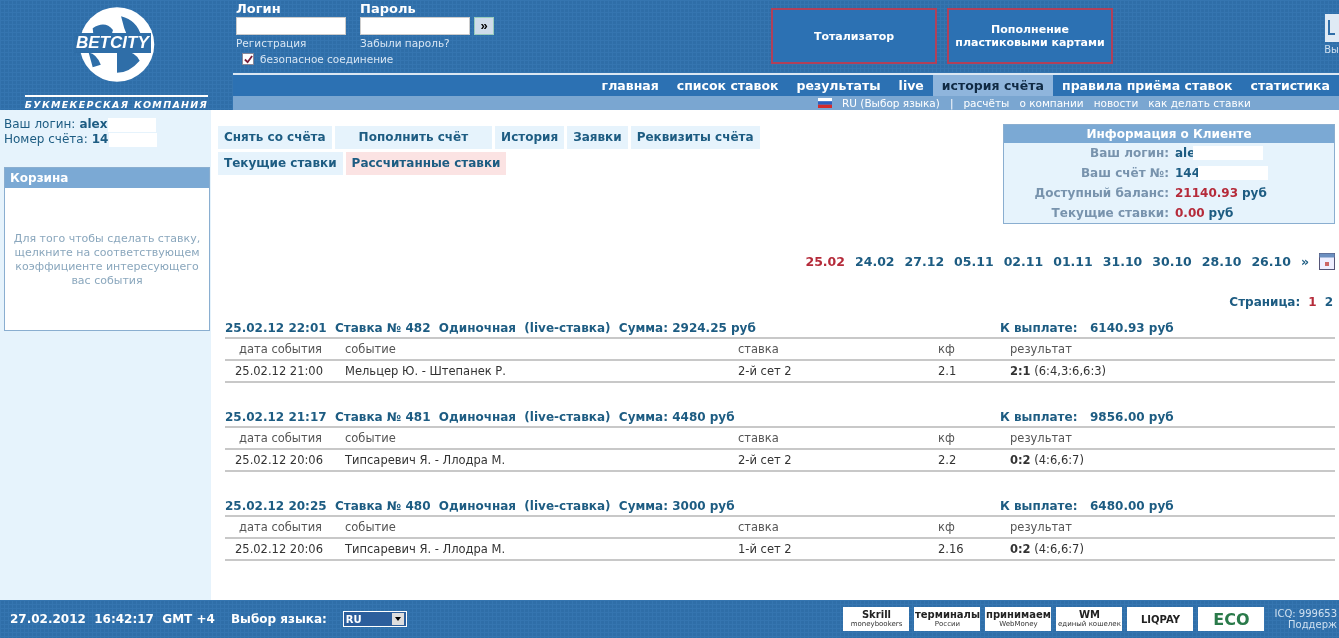 The image size is (1339, 638). Describe the element at coordinates (1129, 153) in the screenshot. I see `info-label: Ваш логин:` at that location.